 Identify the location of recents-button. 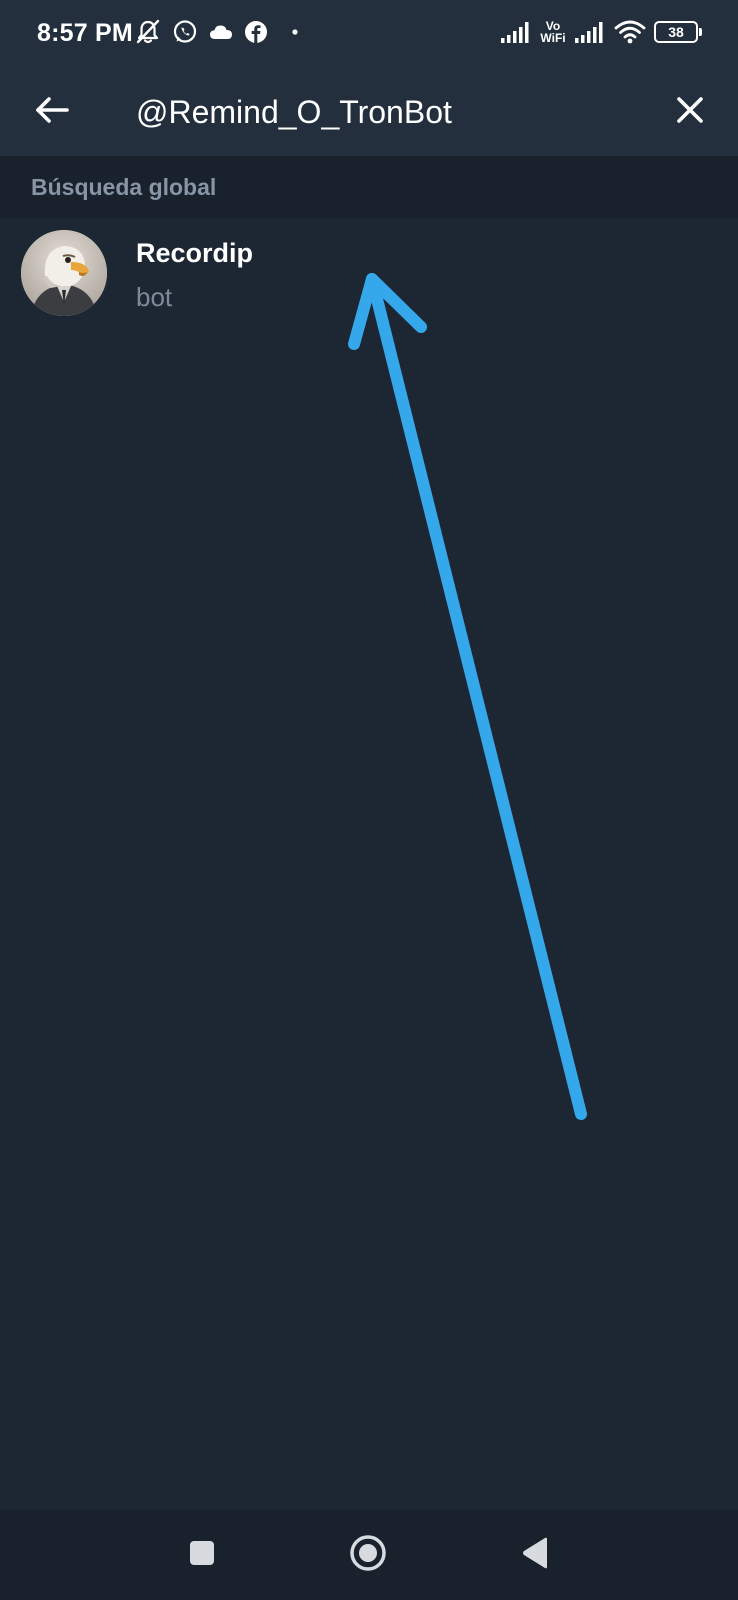
(202, 1555).